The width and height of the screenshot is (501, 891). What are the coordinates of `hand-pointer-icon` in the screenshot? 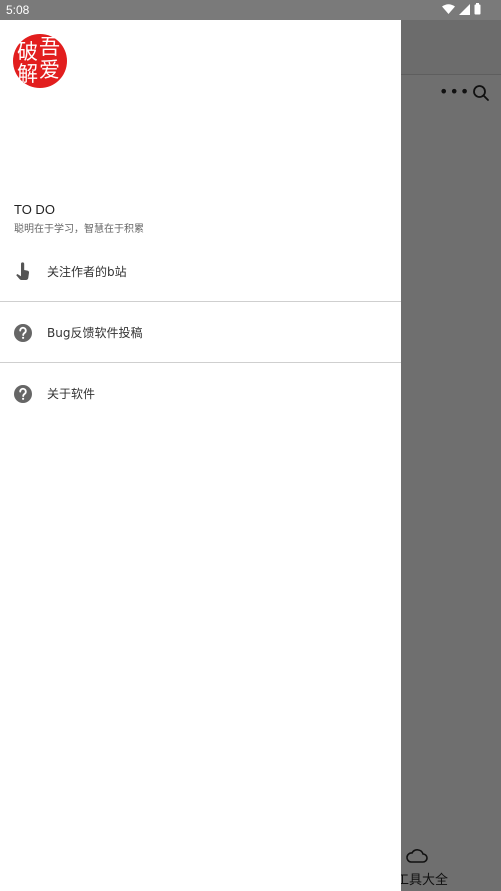 It's located at (23, 272).